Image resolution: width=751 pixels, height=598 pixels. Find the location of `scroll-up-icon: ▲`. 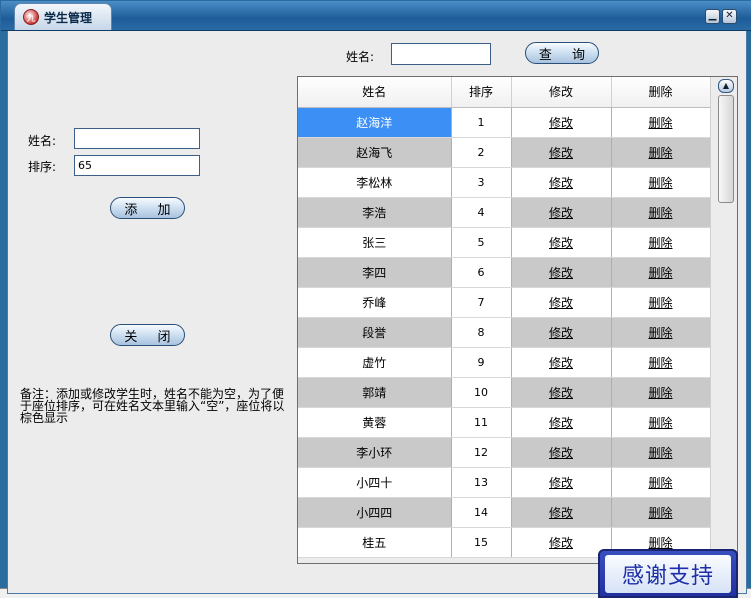

scroll-up-icon: ▲ is located at coordinates (726, 86).